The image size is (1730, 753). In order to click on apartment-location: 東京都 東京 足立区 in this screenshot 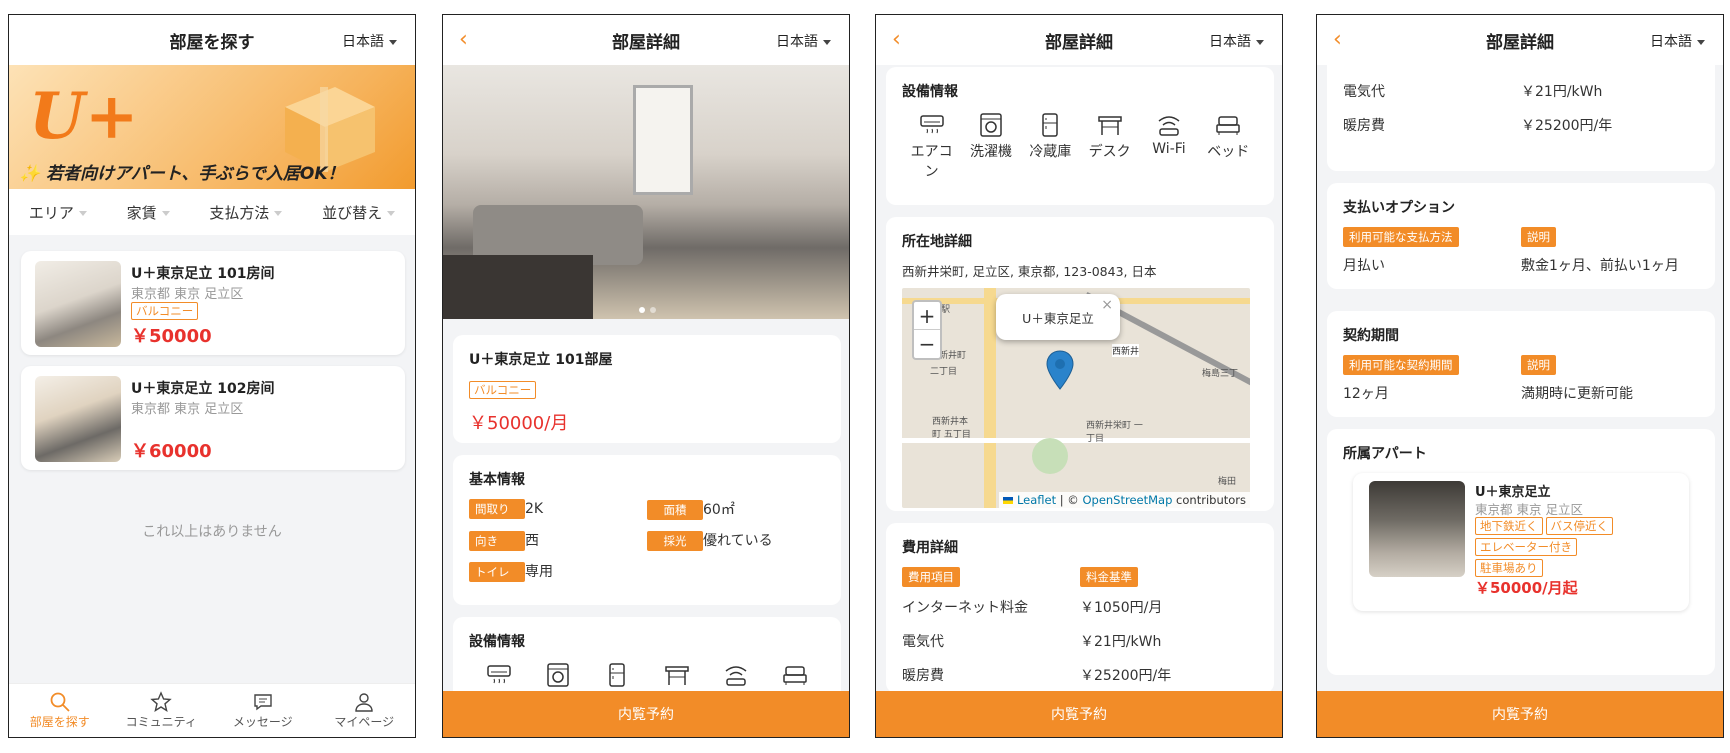, I will do `click(1529, 509)`.